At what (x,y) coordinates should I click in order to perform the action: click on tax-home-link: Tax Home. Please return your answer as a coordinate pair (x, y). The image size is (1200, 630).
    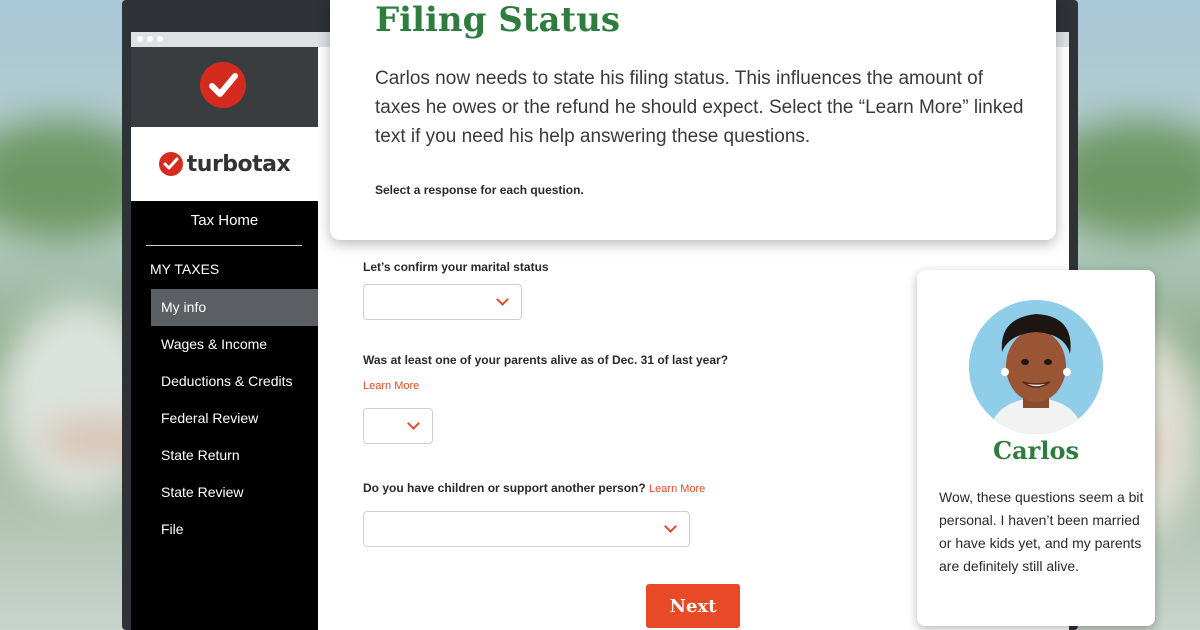
    Looking at the image, I should click on (224, 220).